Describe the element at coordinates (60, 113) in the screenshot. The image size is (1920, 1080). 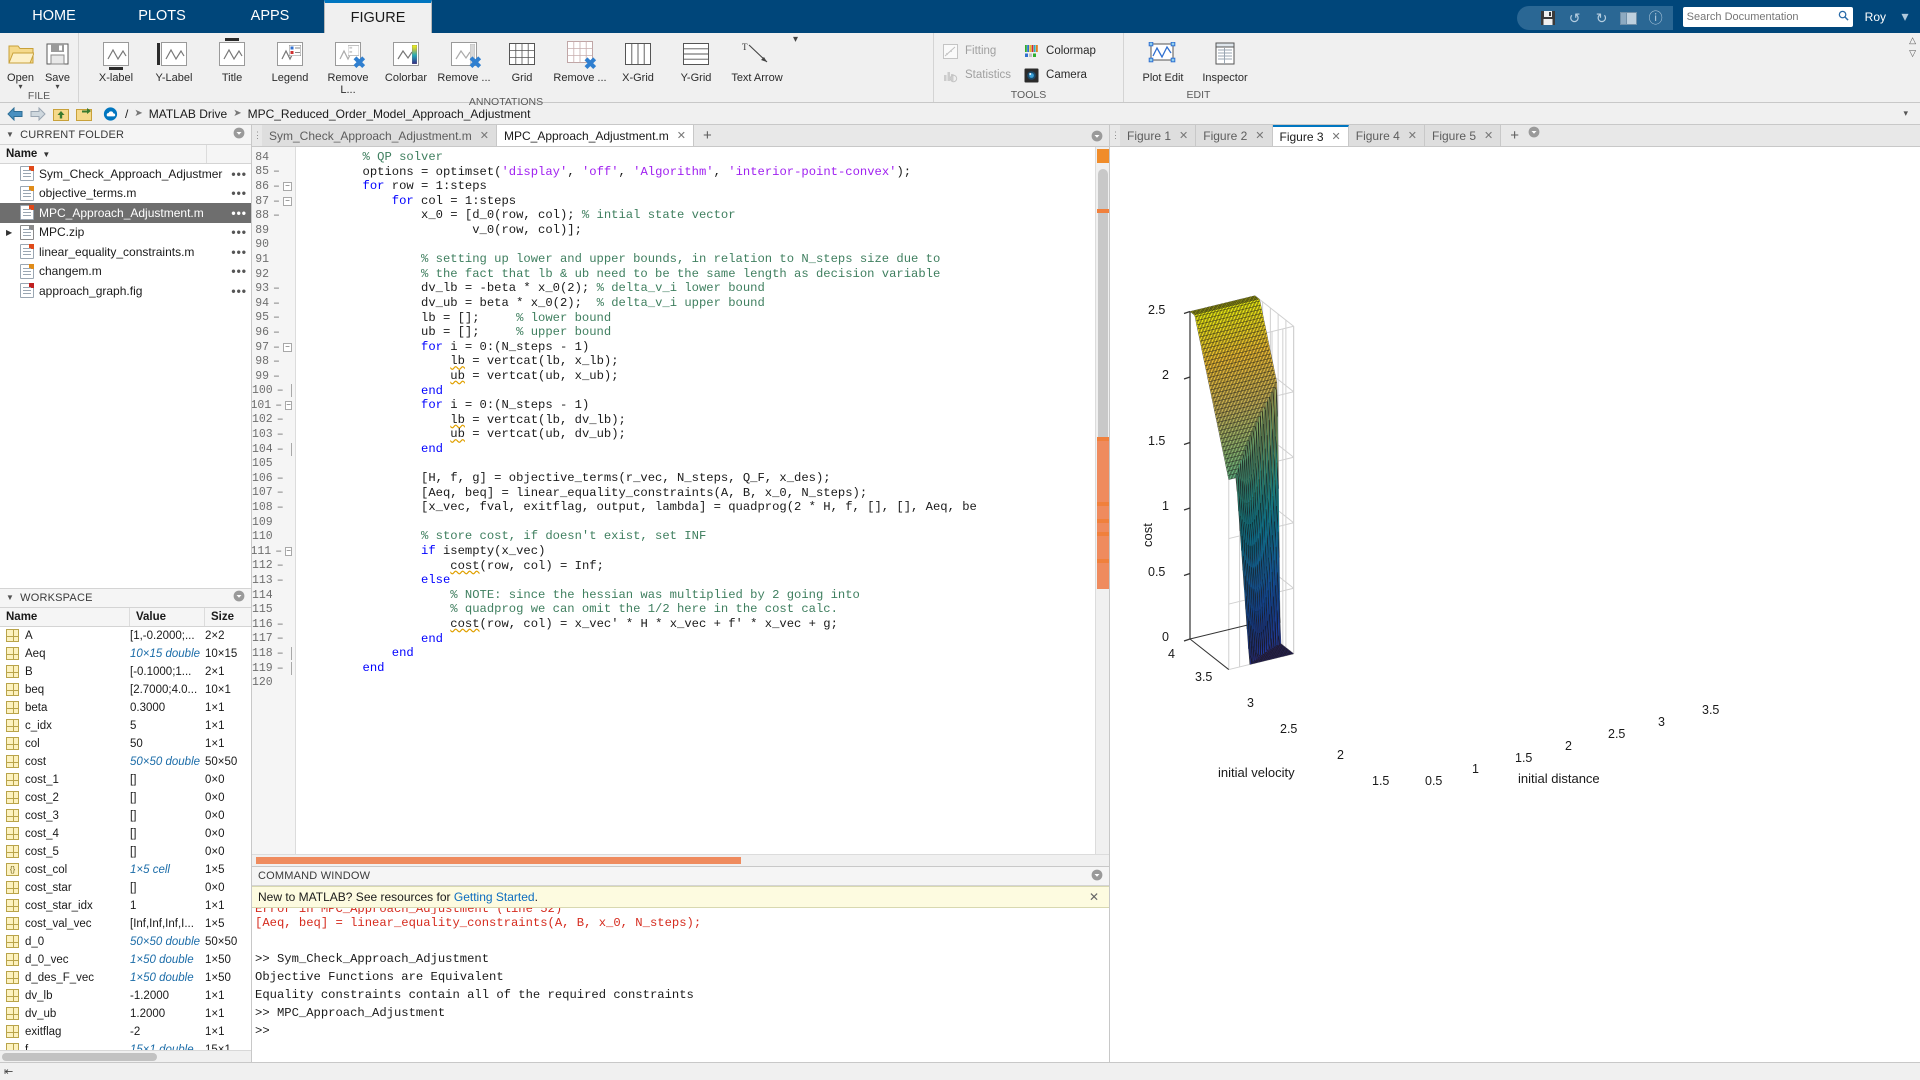
I see `up-folder-icon` at that location.